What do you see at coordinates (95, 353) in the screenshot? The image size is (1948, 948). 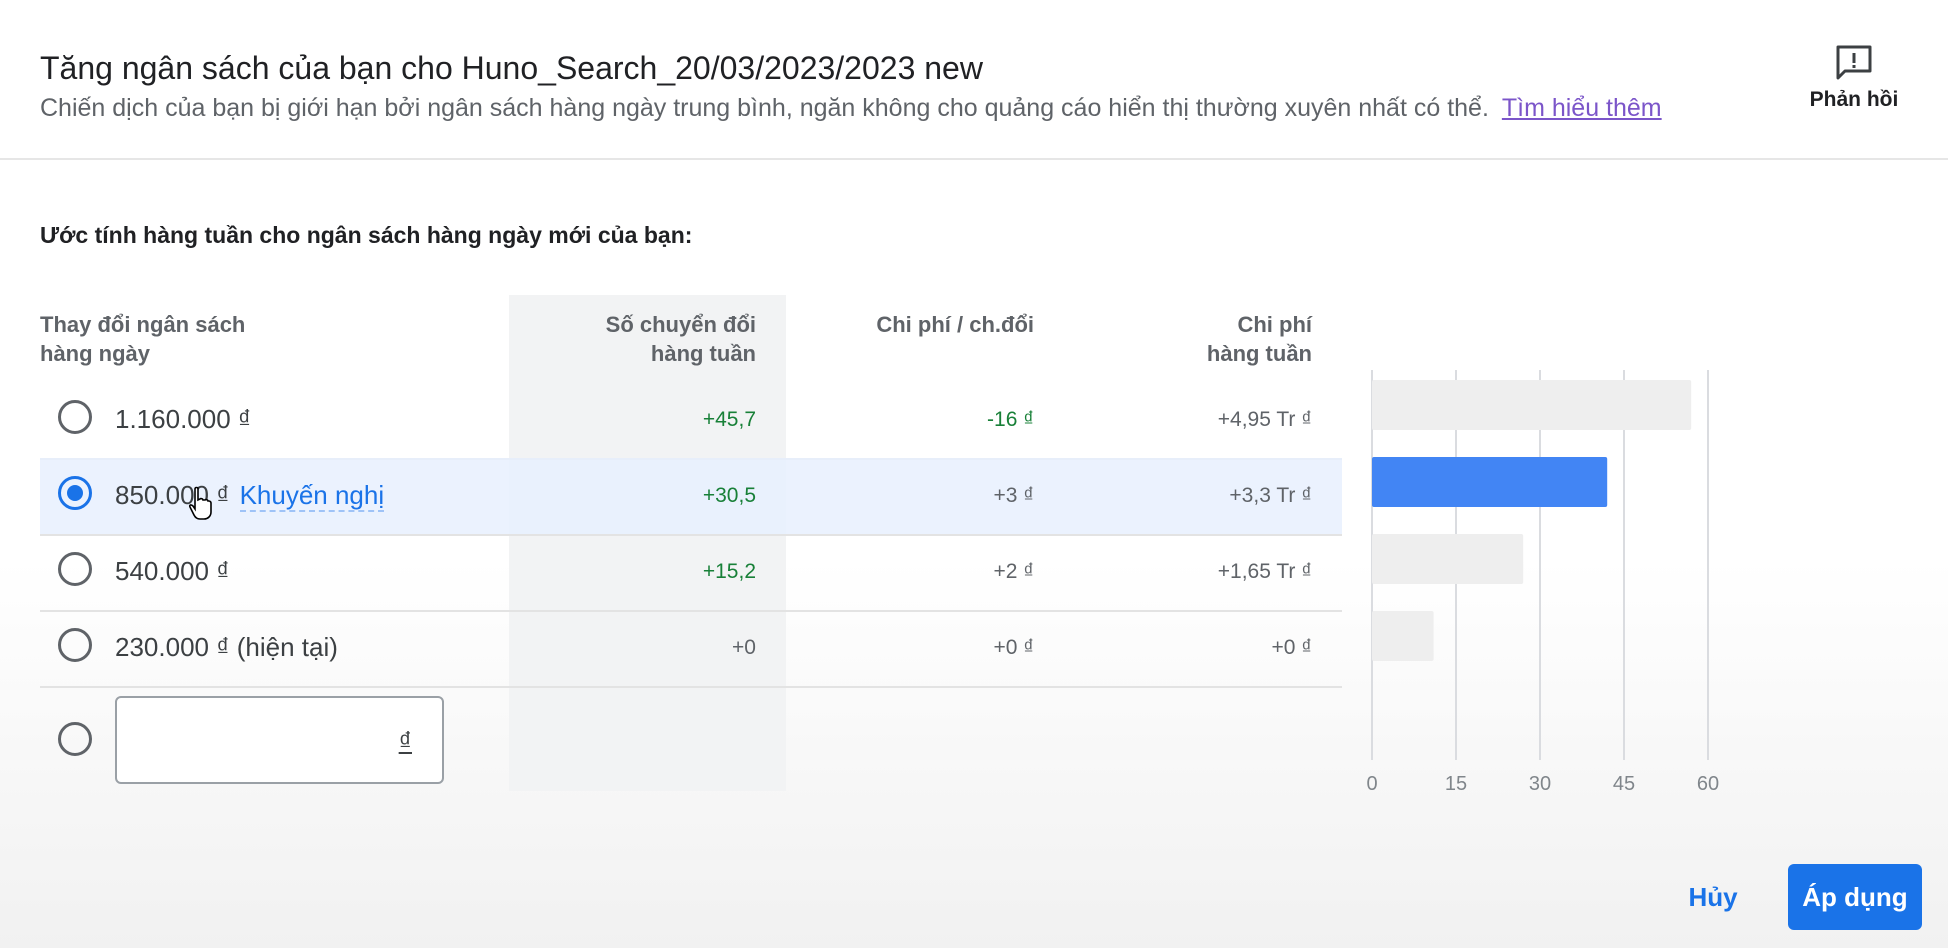 I see `col-header-budget-line2: hàng ngày` at bounding box center [95, 353].